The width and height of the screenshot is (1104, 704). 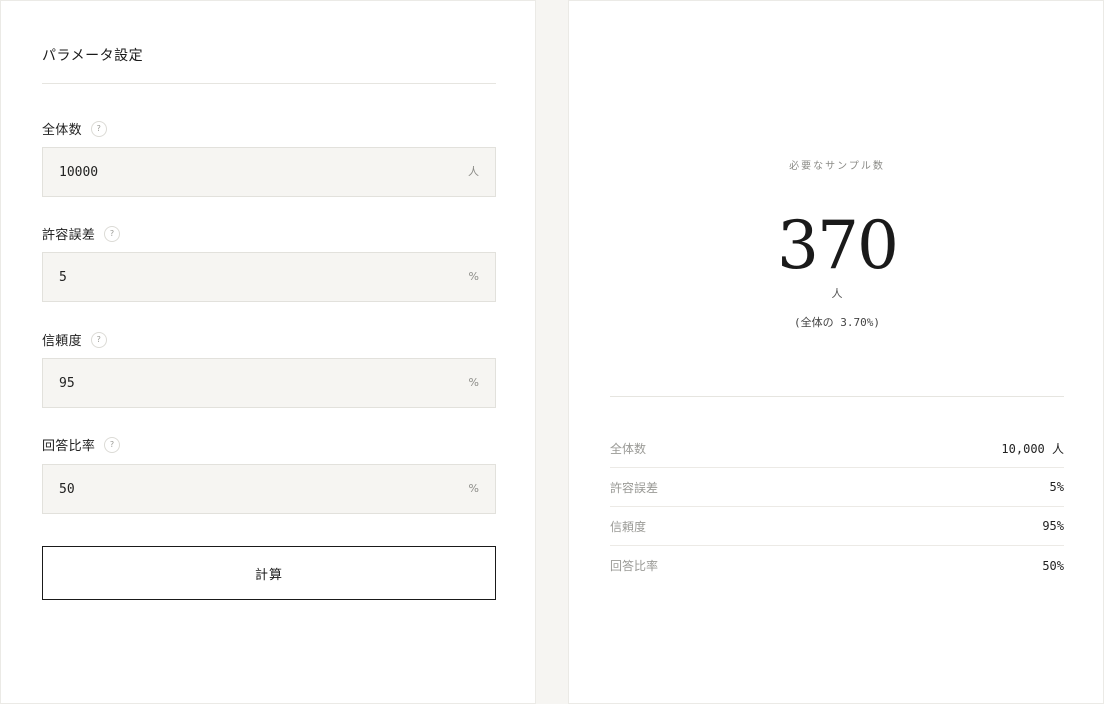 What do you see at coordinates (837, 526) in the screenshot?
I see `summary-row-confidence: 信頼度 95%` at bounding box center [837, 526].